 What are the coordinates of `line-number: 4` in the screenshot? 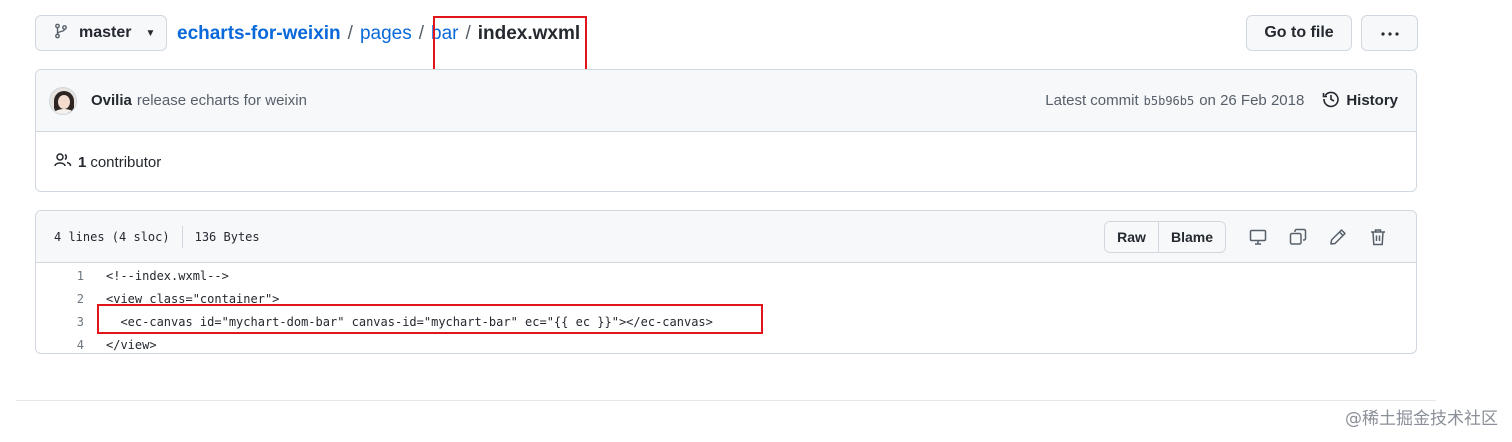 It's located at (60, 345).